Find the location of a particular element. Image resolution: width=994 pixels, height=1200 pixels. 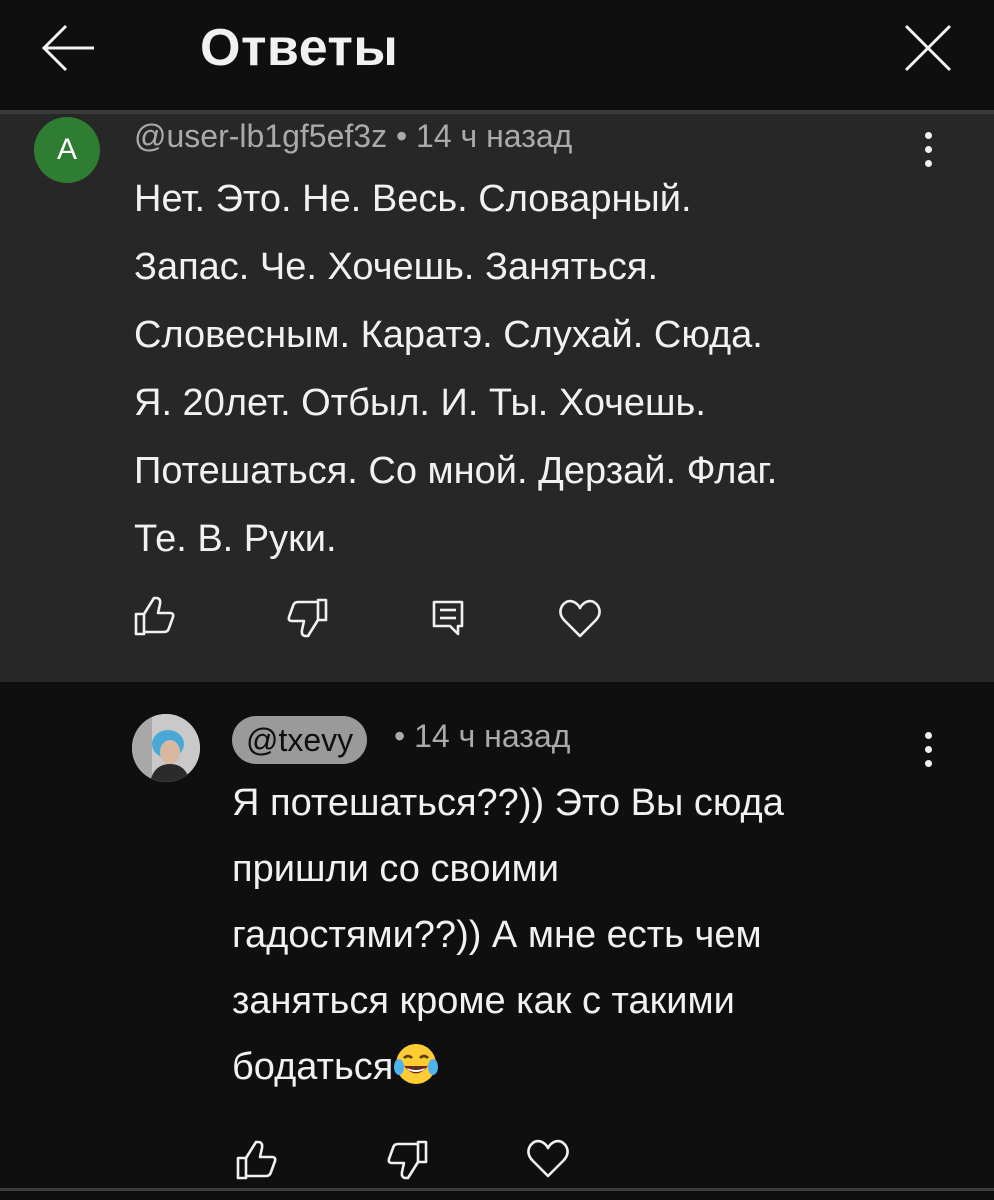

comment-line: Запас. Че. Хочешь. Заняться. is located at coordinates (396, 267).